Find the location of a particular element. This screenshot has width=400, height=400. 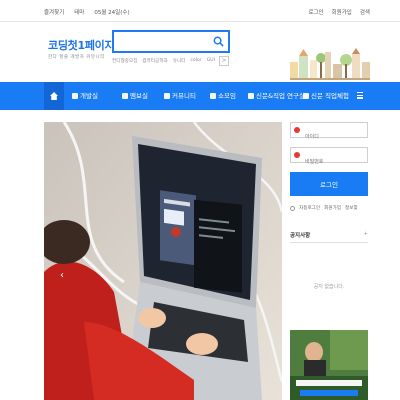

bookmark-link: 즐겨찾기 is located at coordinates (54, 12).